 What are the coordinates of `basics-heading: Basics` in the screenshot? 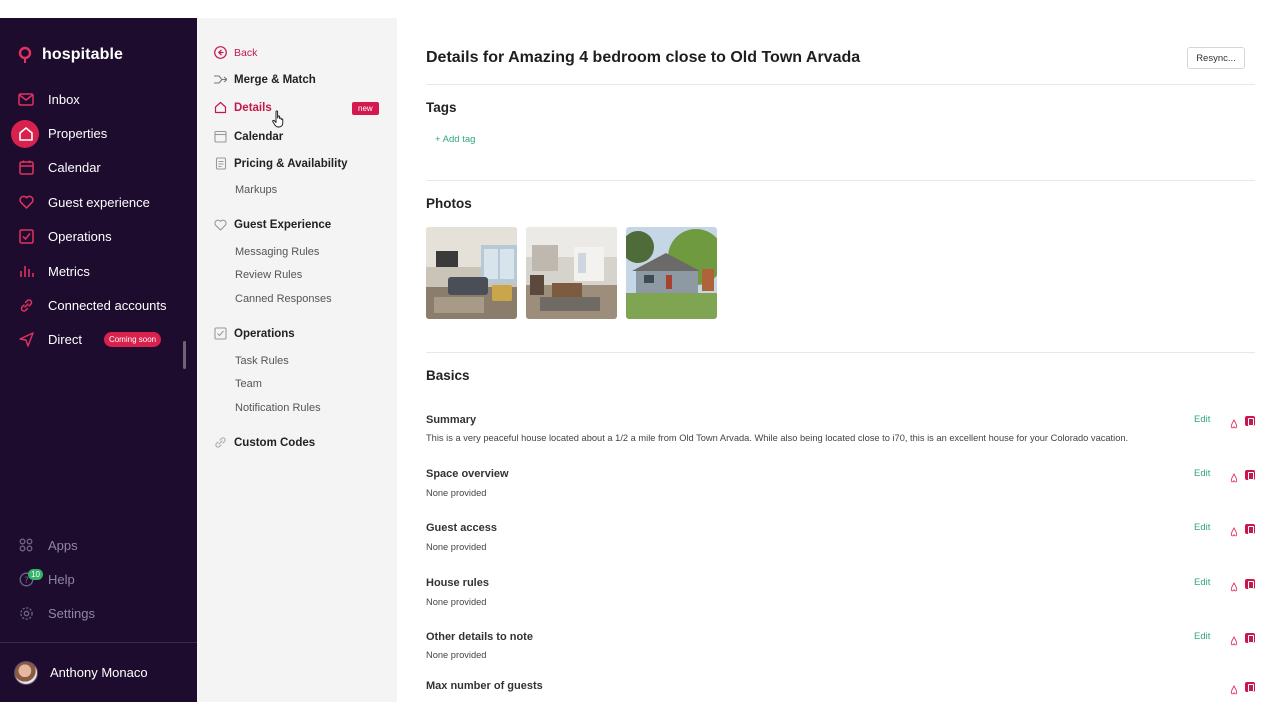 It's located at (448, 375).